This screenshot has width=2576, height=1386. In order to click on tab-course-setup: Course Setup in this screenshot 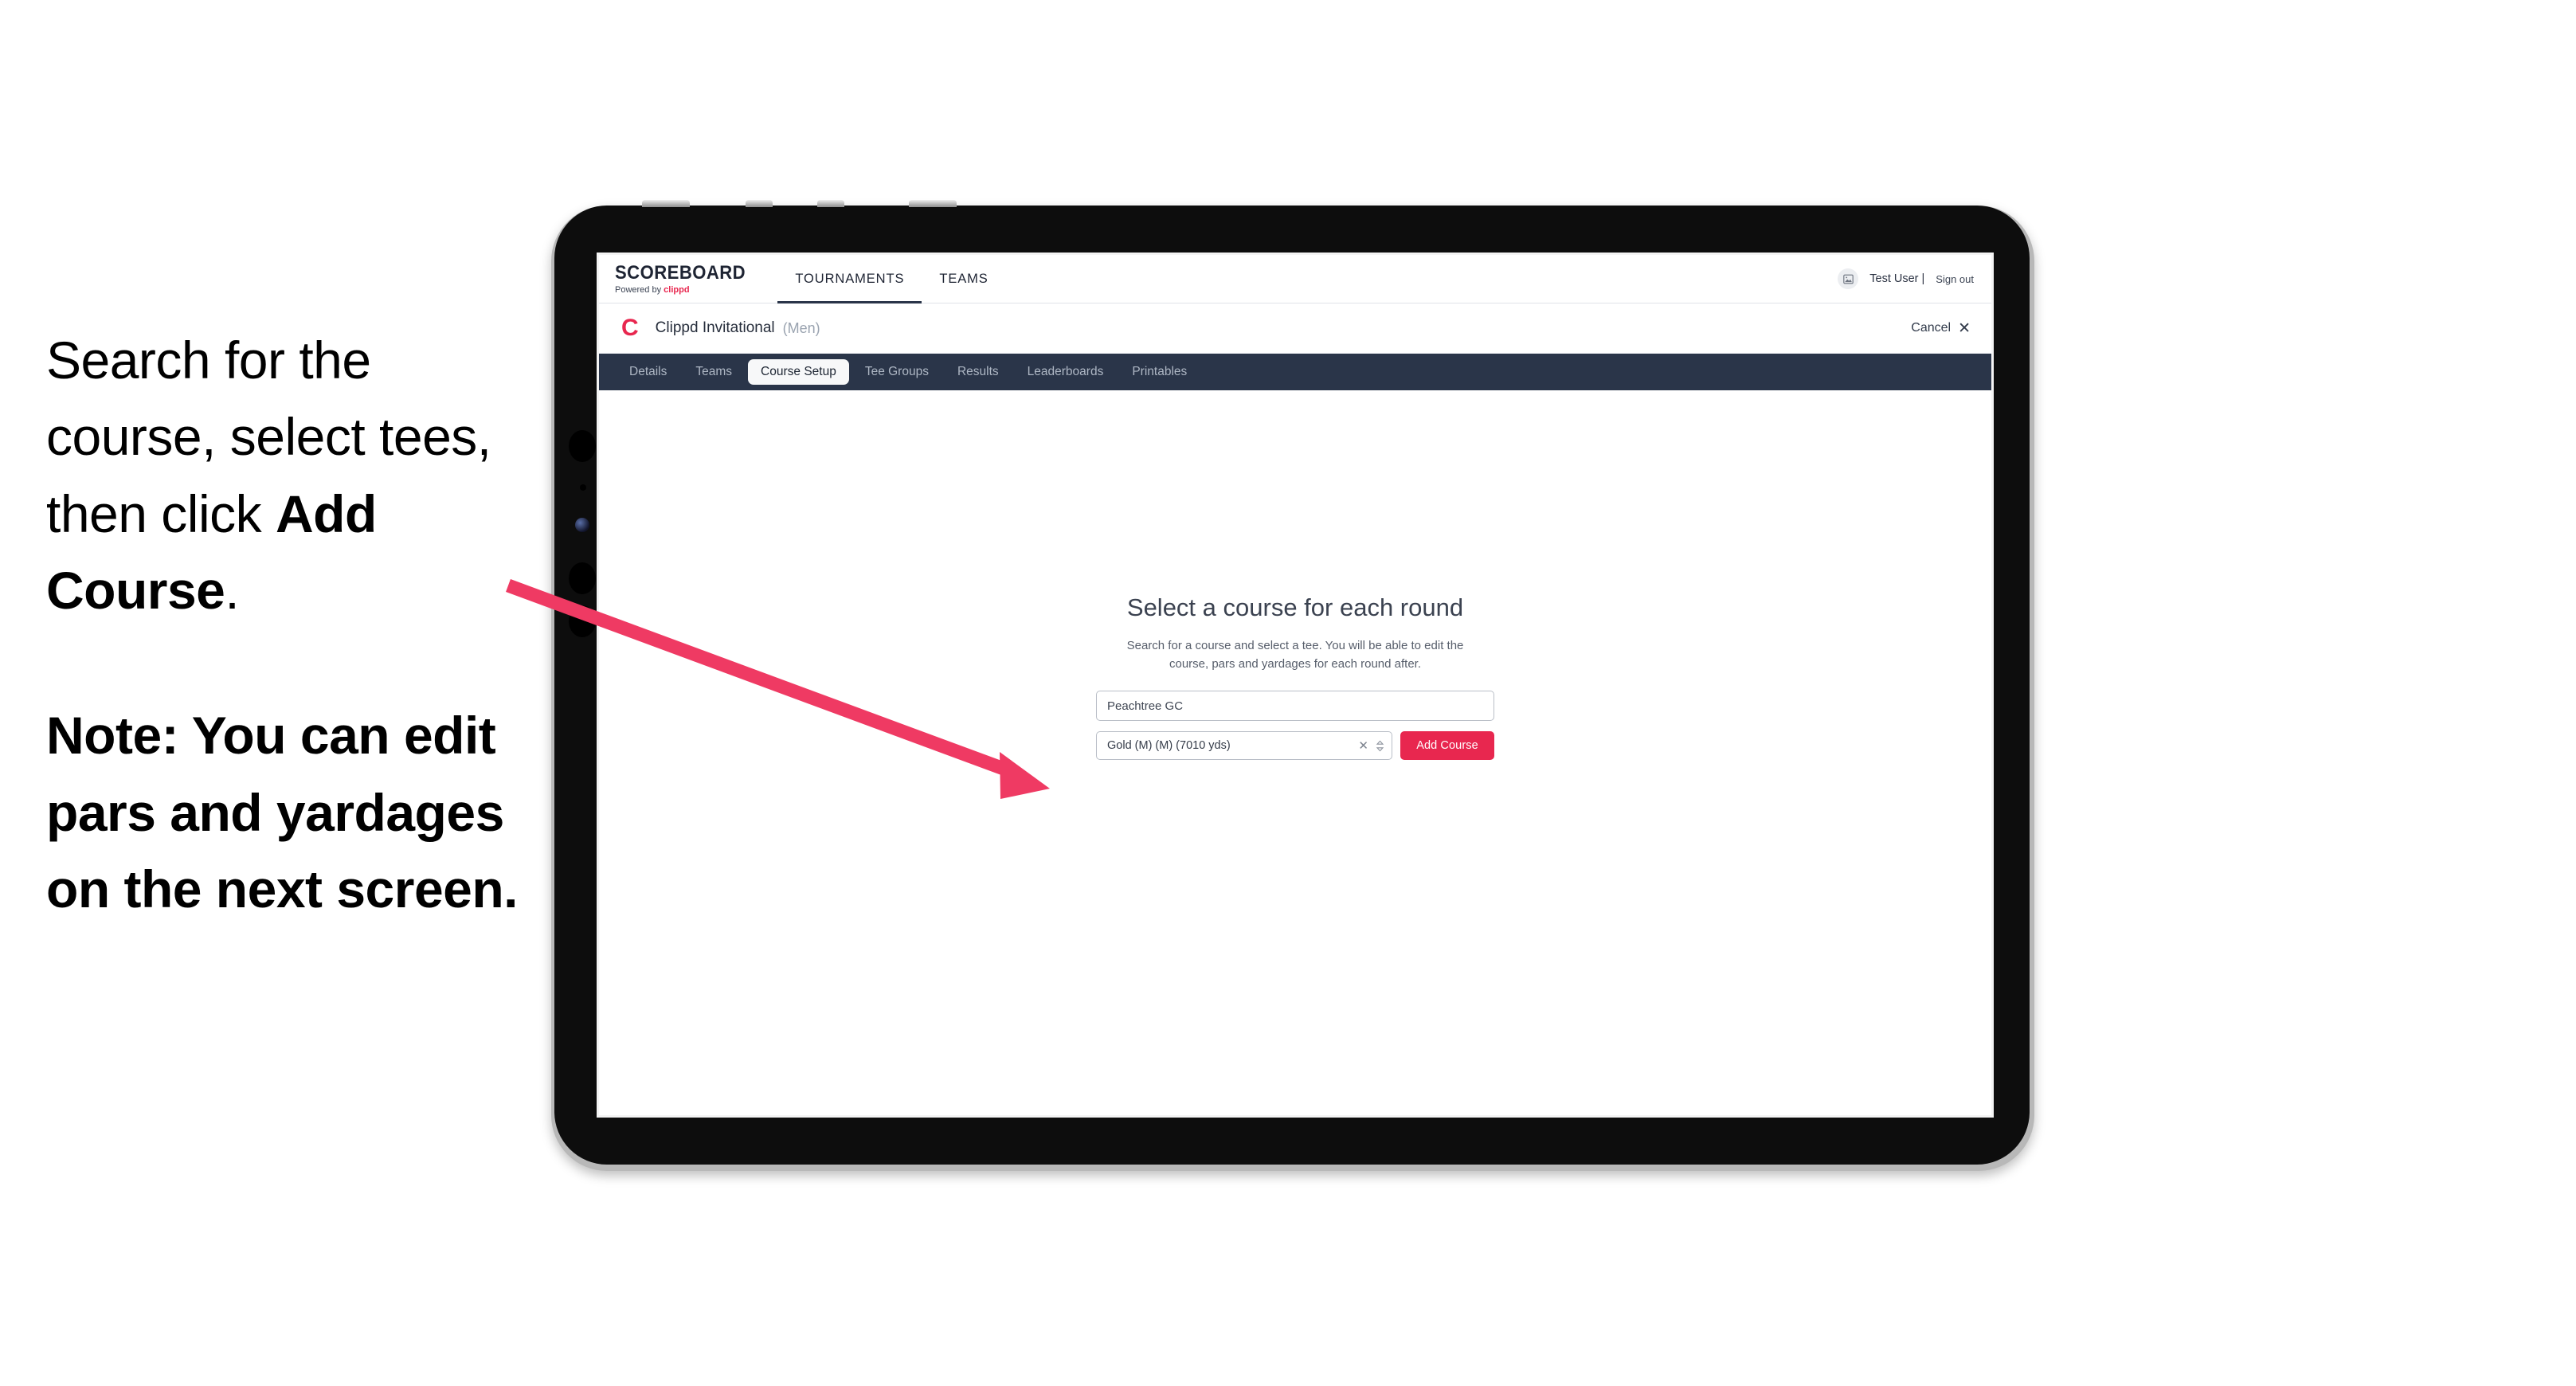, I will do `click(798, 372)`.